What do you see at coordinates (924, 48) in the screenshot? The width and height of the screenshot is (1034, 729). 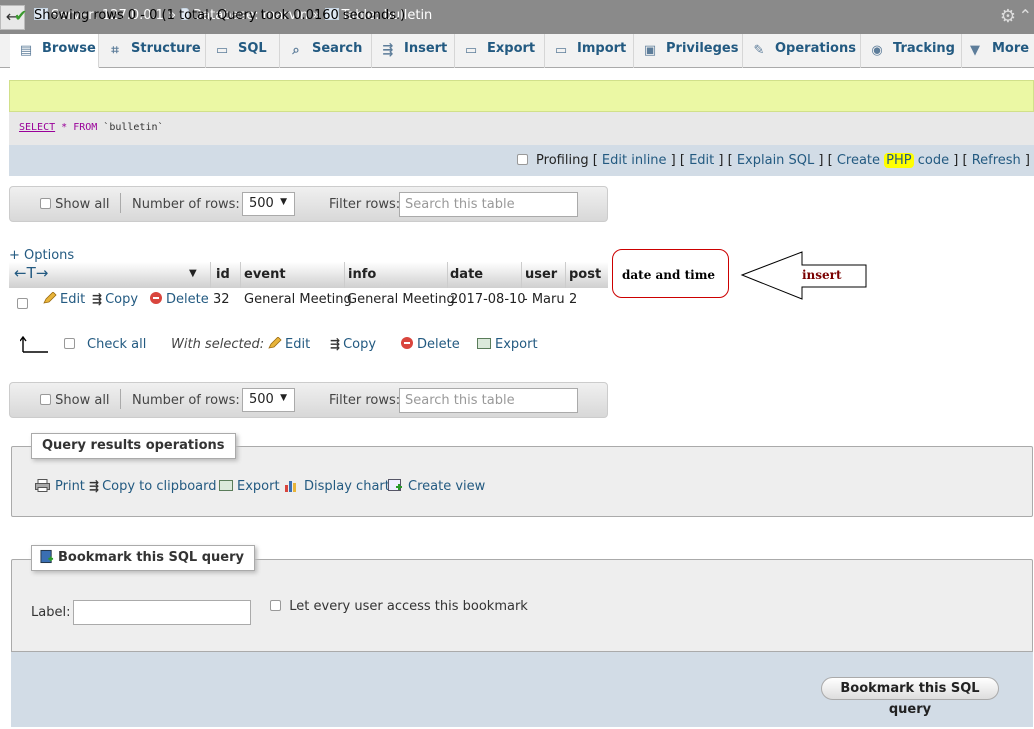 I see `tab-label: Tracking` at bounding box center [924, 48].